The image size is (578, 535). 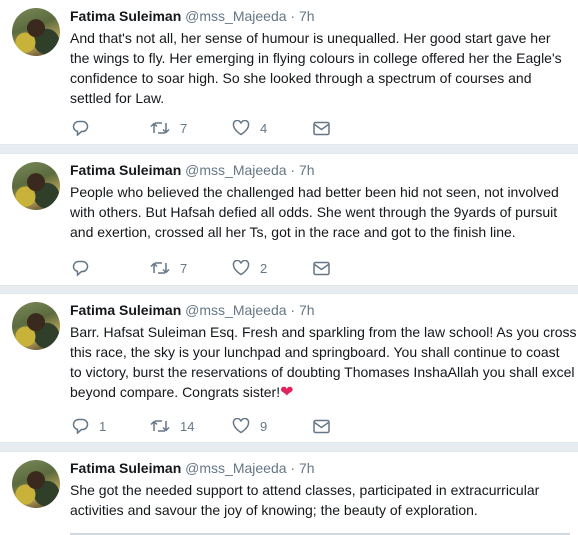 What do you see at coordinates (103, 426) in the screenshot?
I see `reply-count: 1` at bounding box center [103, 426].